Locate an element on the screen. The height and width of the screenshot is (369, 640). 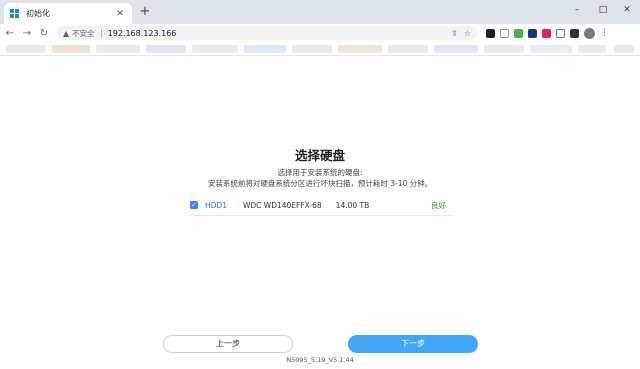
version-label: N5095_5.19_V5.1.44 is located at coordinates (320, 360).